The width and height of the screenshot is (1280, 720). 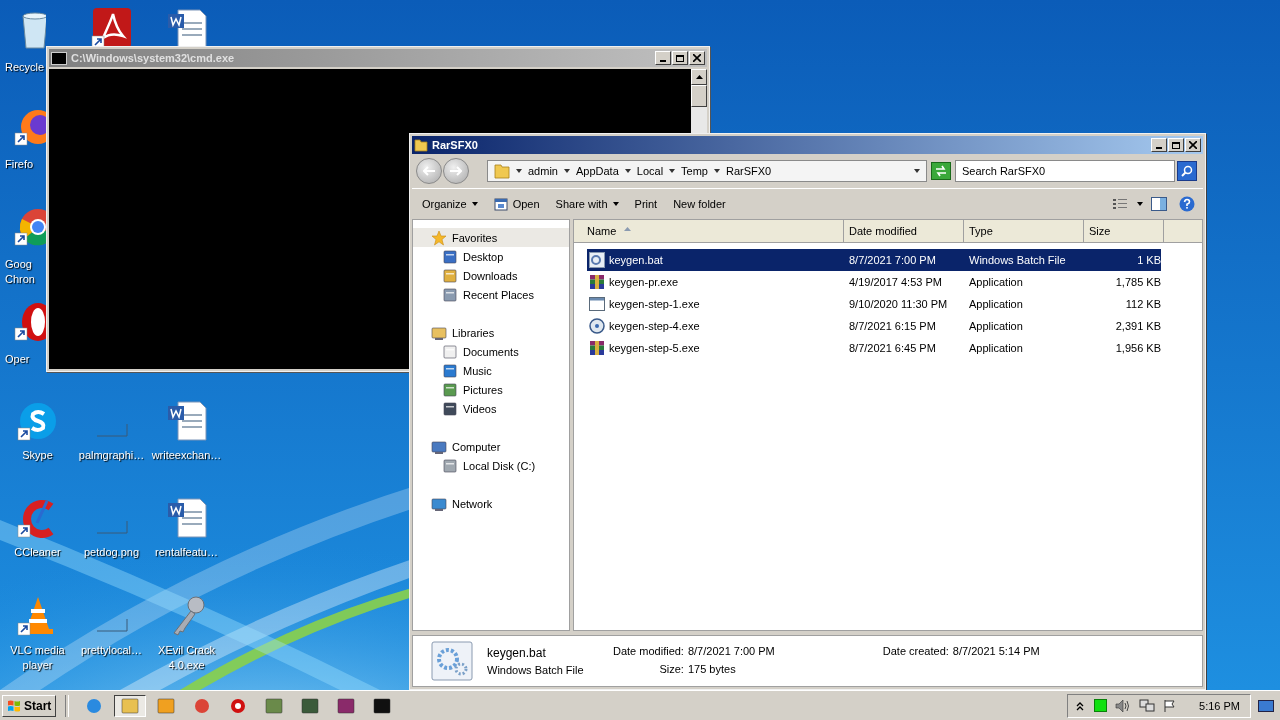 I want to click on date-cell-text: 9/10/2020 11:30 PM, so click(x=898, y=304).